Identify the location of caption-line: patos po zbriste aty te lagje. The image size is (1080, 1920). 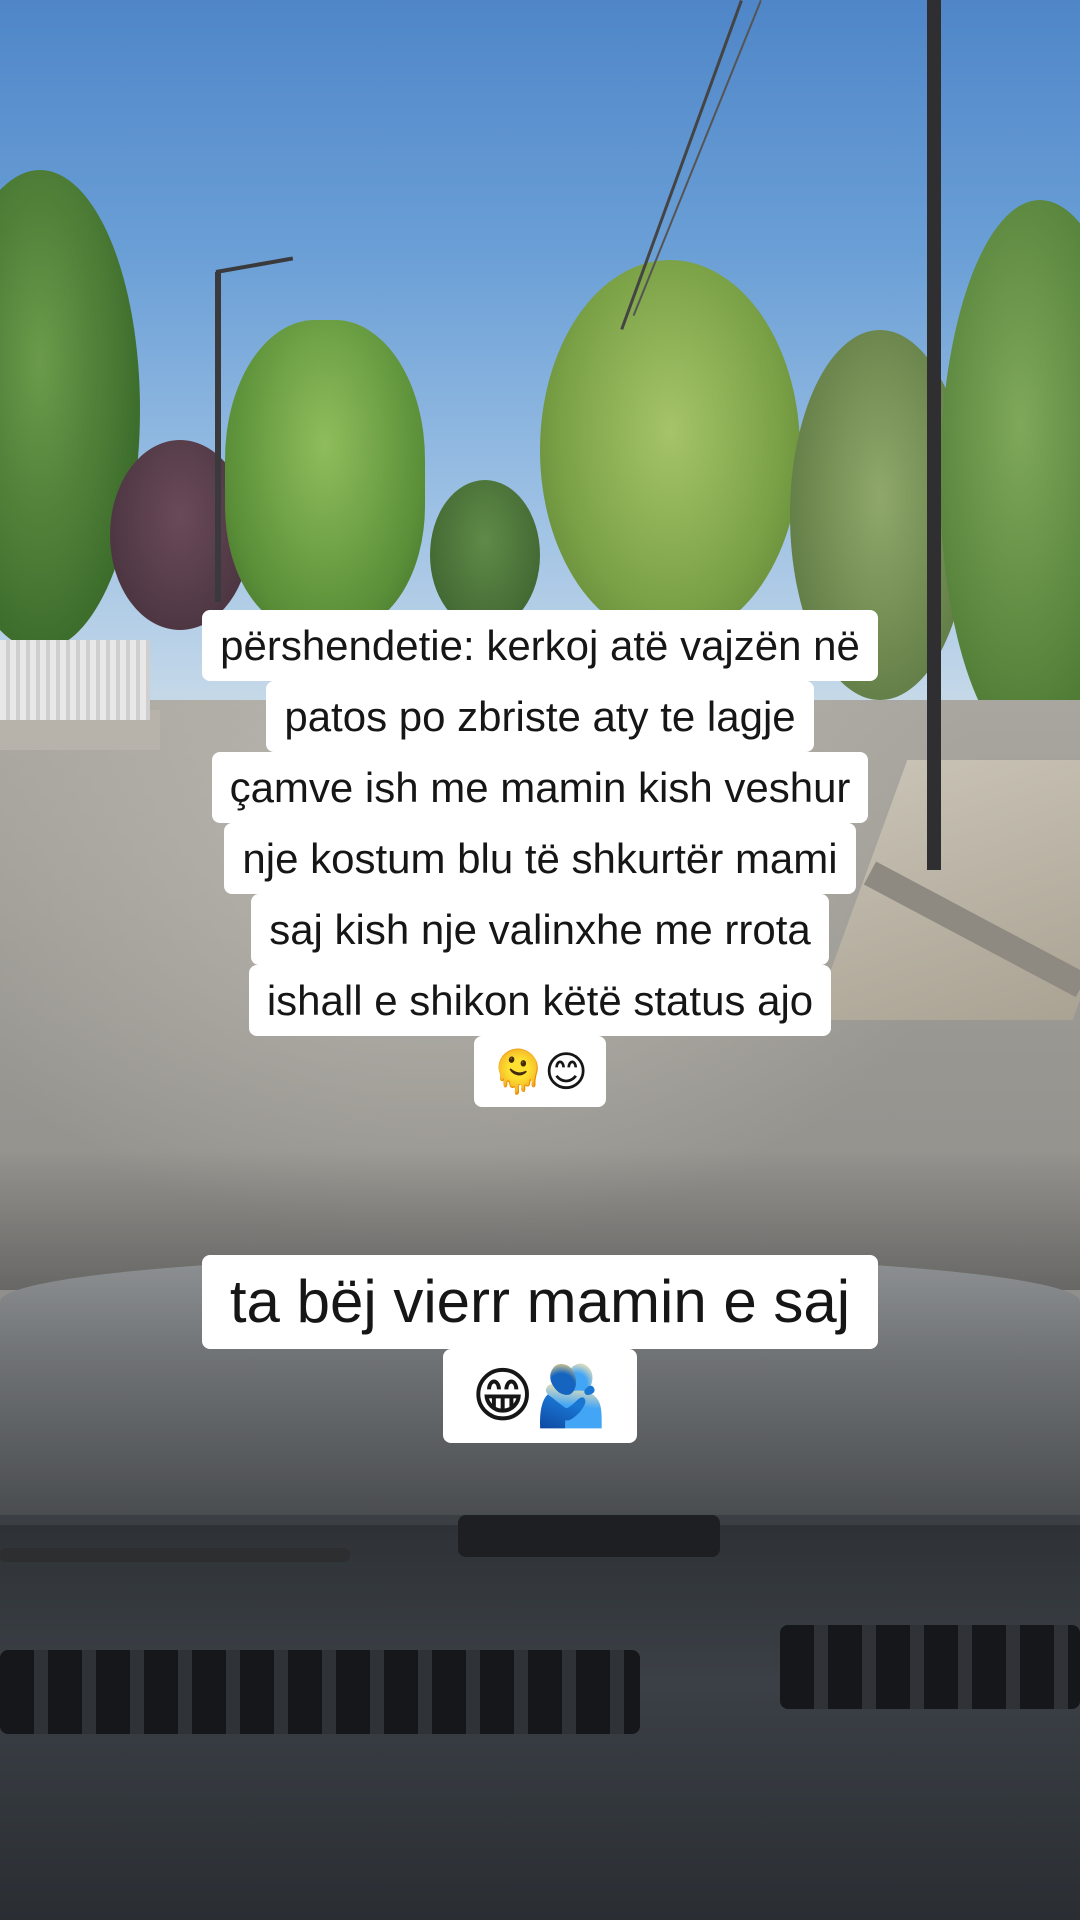
(540, 716).